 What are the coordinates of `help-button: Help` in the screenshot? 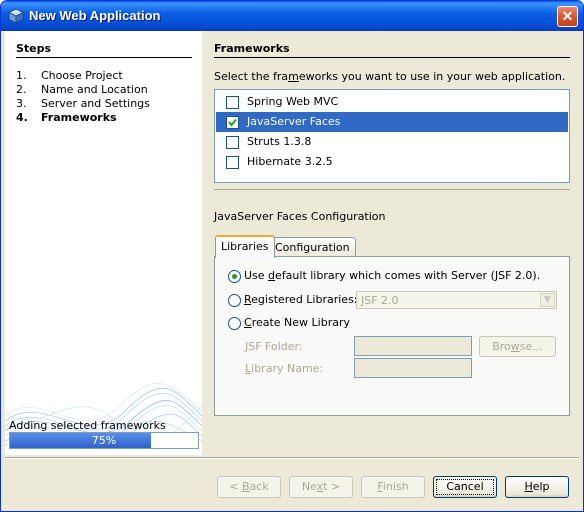 It's located at (537, 487).